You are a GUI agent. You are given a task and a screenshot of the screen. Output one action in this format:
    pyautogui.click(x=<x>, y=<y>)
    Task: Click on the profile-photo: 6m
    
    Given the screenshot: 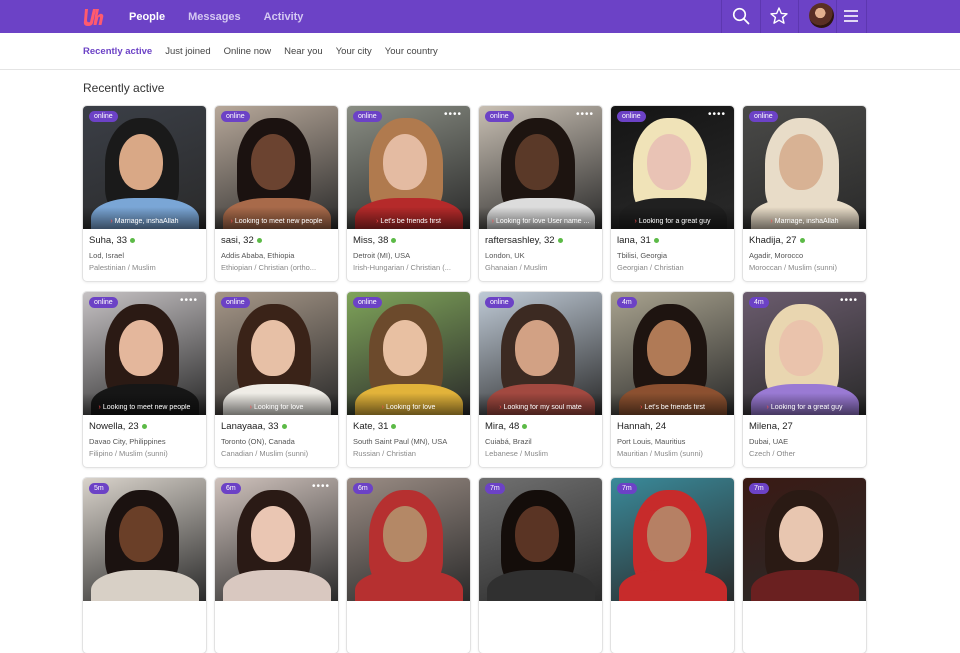 What is the action you would take?
    pyautogui.click(x=408, y=539)
    